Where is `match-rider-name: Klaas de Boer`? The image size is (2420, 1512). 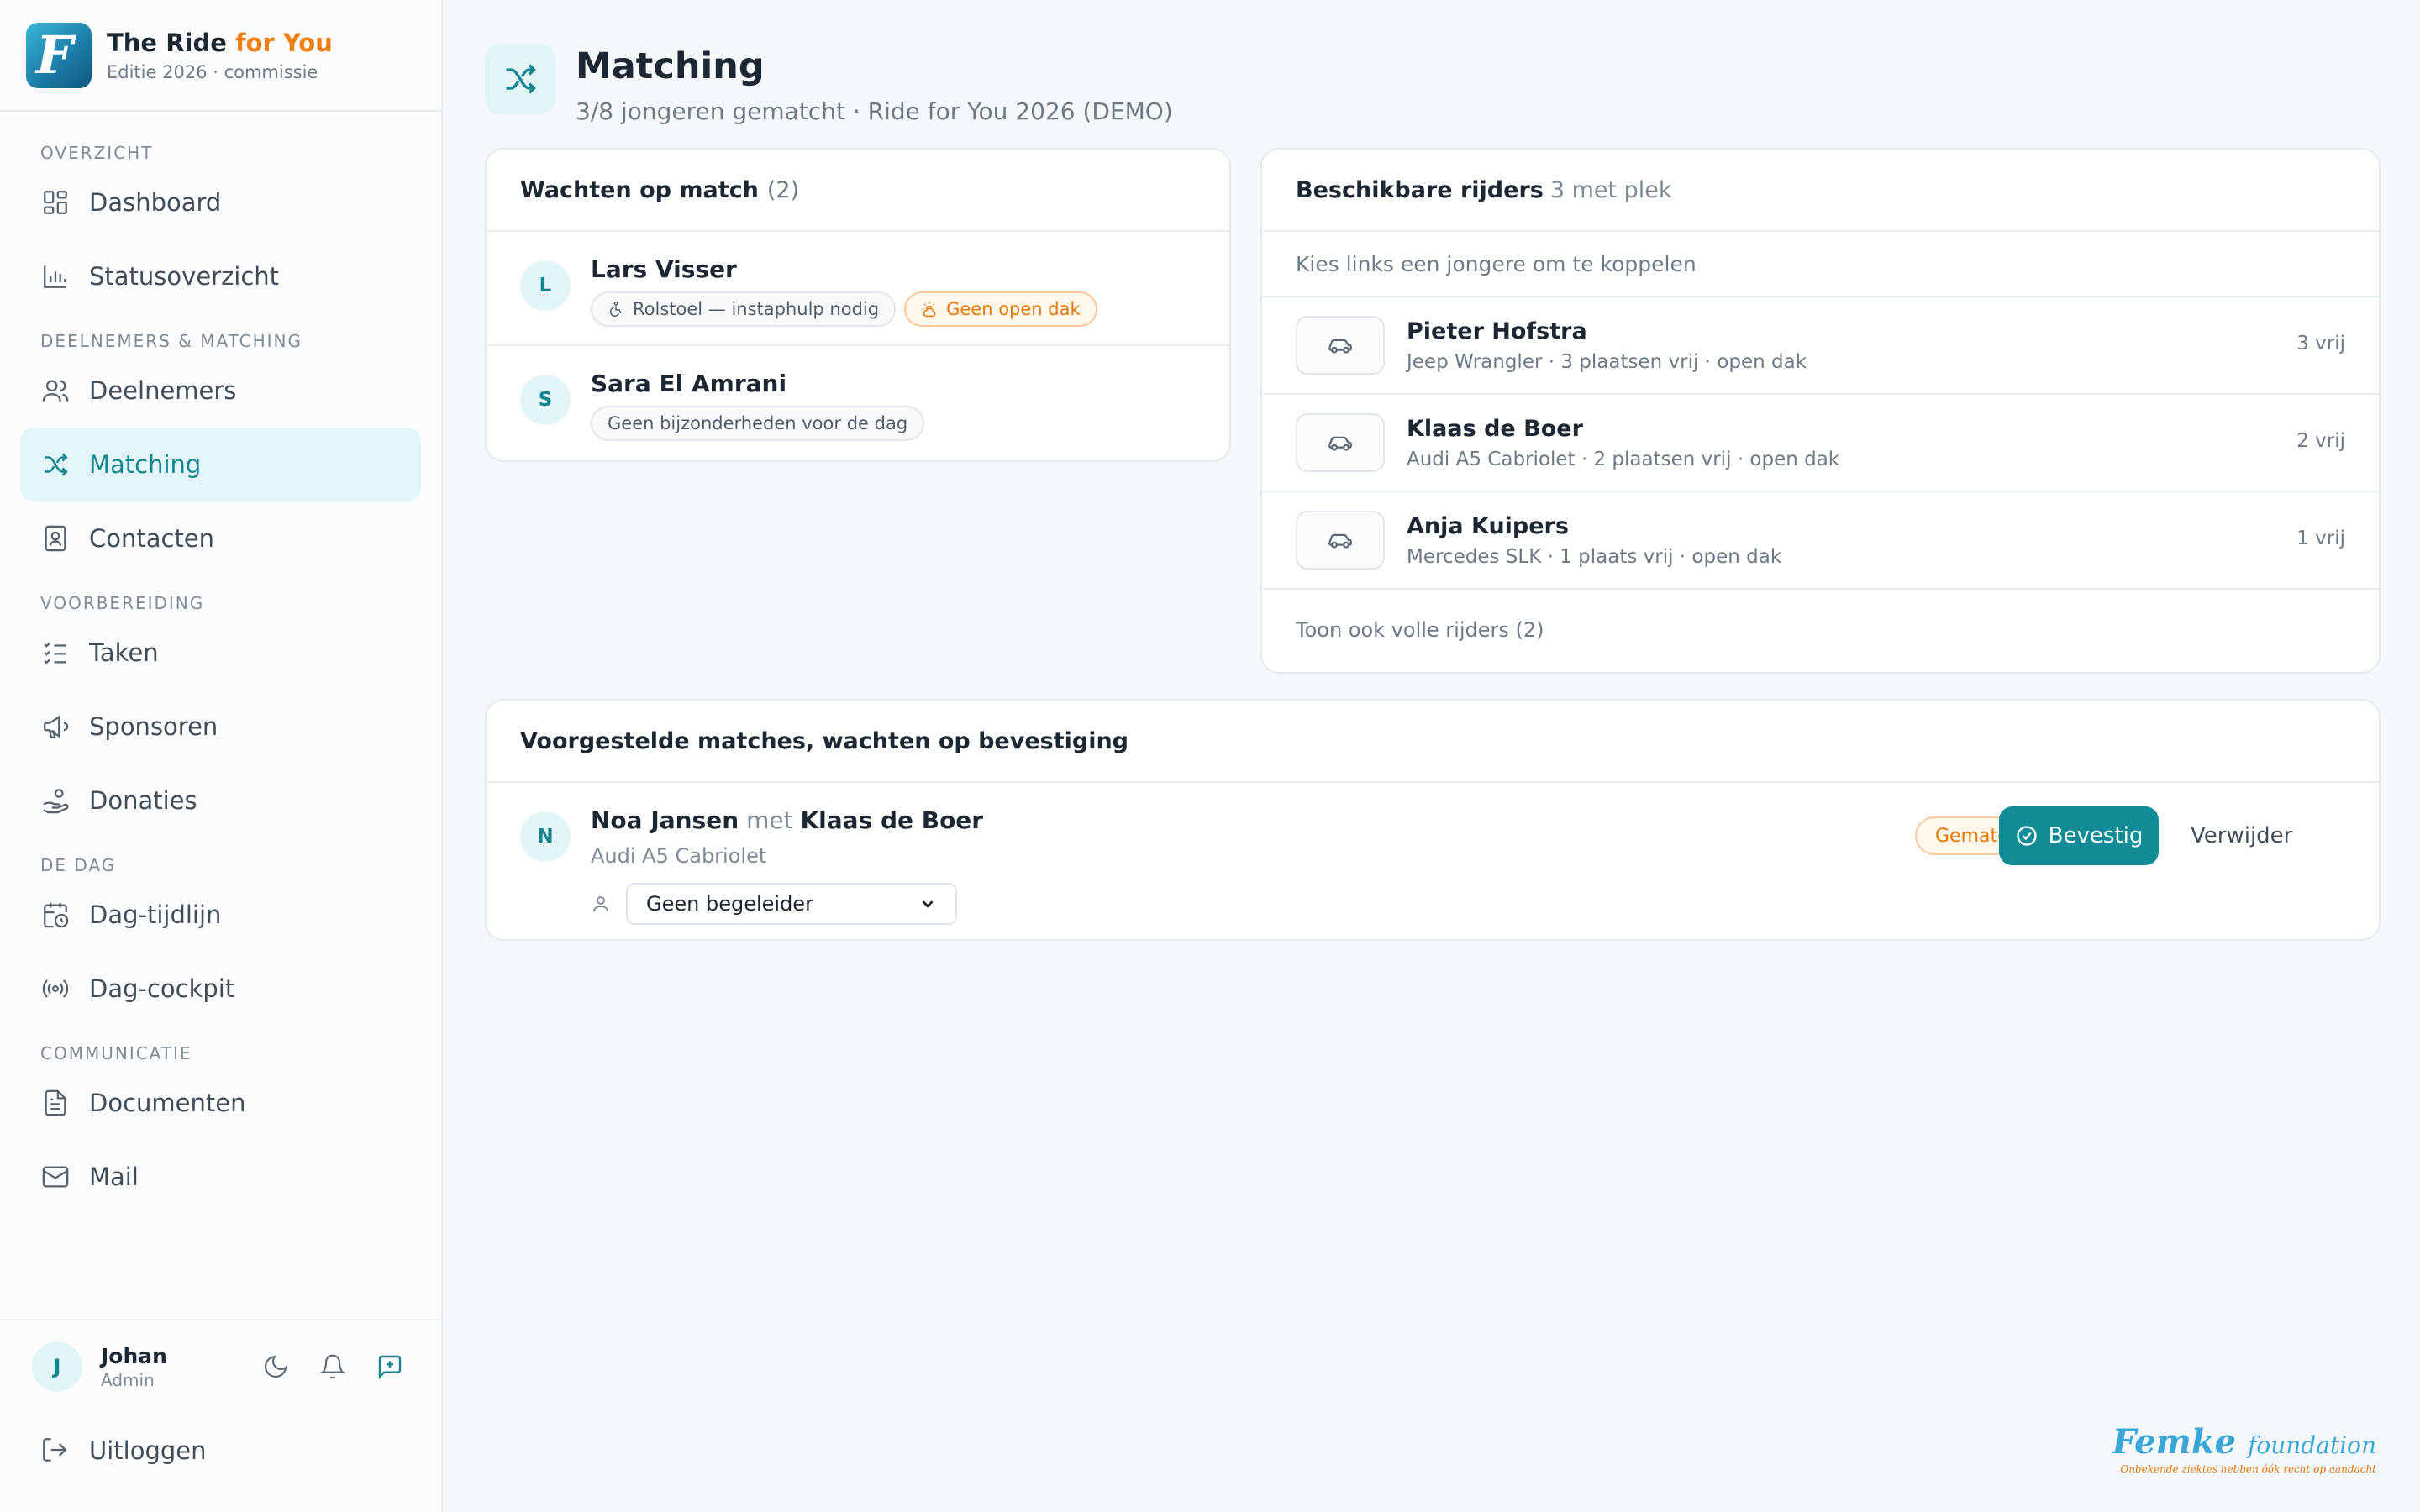
match-rider-name: Klaas de Boer is located at coordinates (892, 820).